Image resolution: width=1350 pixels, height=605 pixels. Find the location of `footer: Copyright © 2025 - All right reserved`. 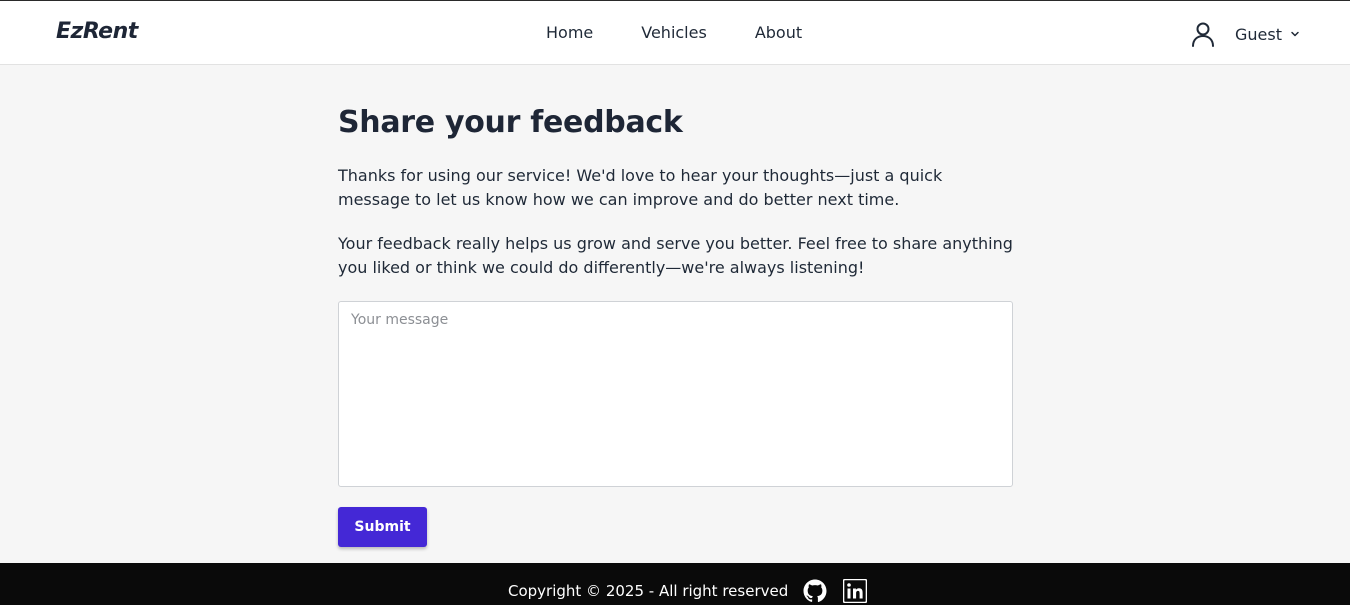

footer: Copyright © 2025 - All right reserved is located at coordinates (675, 584).